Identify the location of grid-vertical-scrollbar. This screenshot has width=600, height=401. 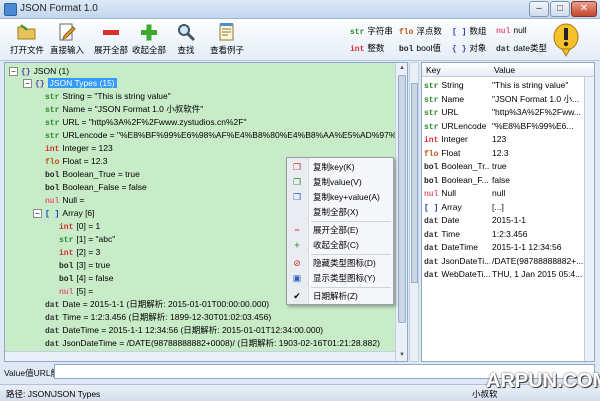
(589, 219).